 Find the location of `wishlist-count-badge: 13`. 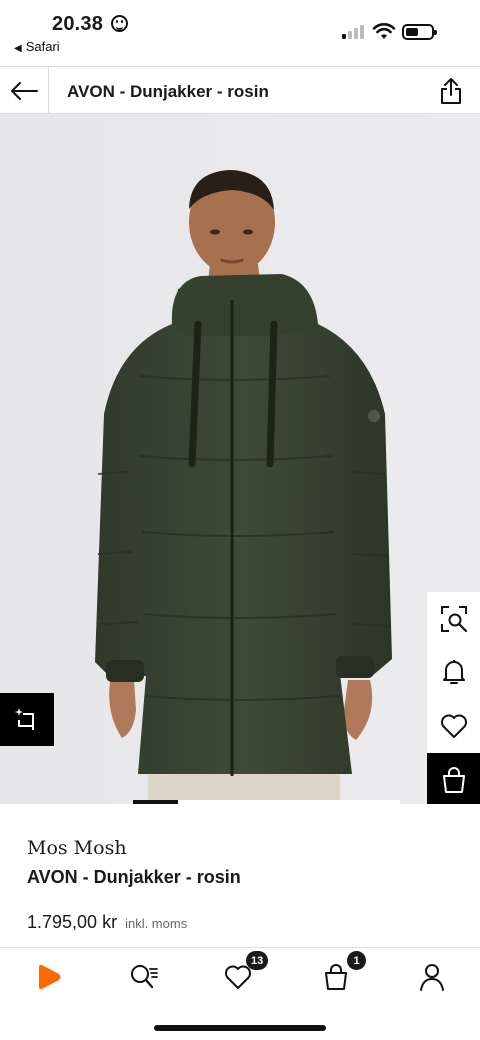

wishlist-count-badge: 13 is located at coordinates (257, 960).